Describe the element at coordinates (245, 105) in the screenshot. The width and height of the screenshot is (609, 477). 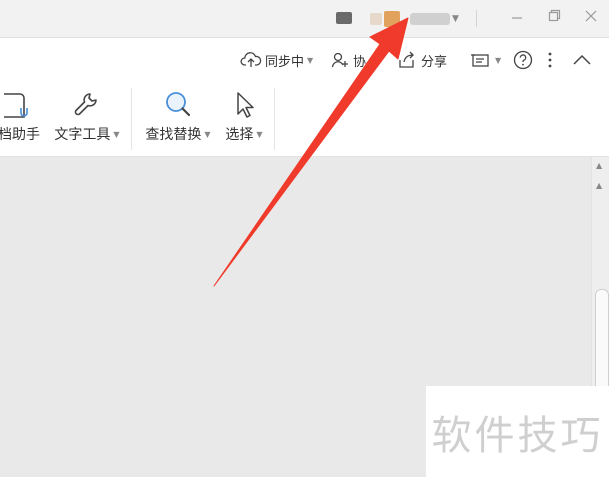
I see `cursor-icon` at that location.